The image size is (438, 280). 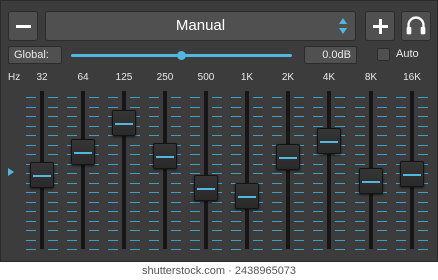 What do you see at coordinates (416, 26) in the screenshot?
I see `headphones-button` at bounding box center [416, 26].